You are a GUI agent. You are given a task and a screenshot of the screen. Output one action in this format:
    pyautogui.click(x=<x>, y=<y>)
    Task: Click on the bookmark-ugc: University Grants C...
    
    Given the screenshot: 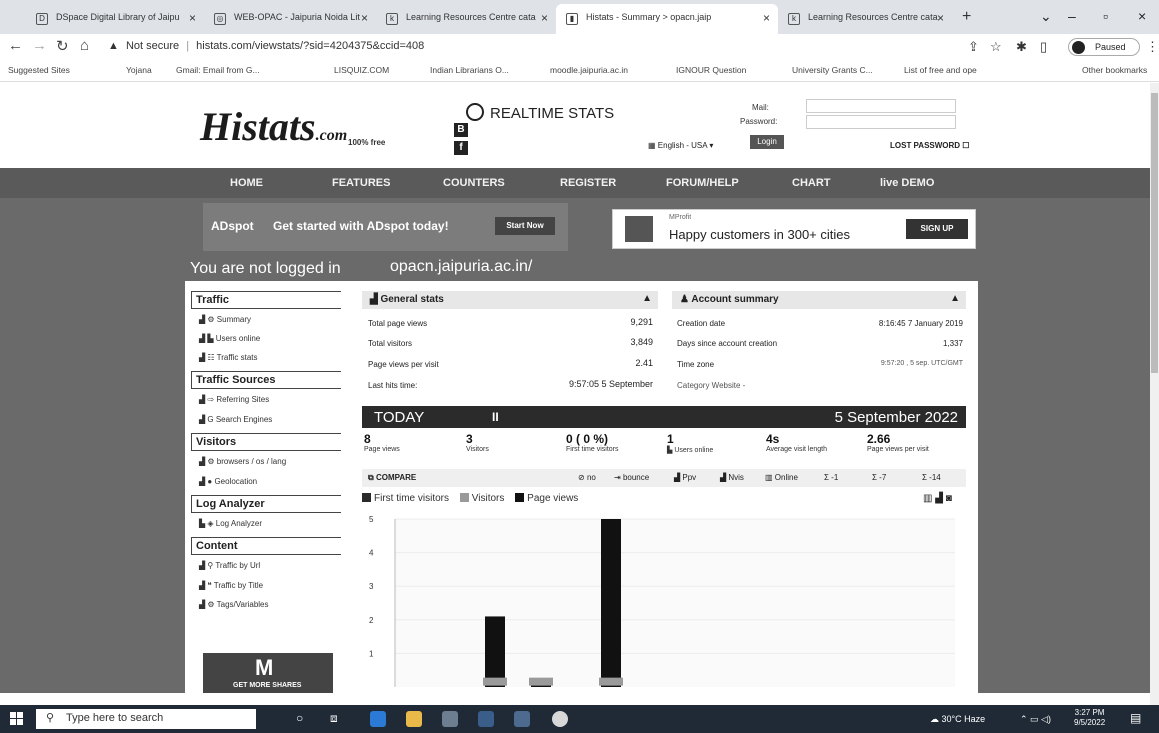 What is the action you would take?
    pyautogui.click(x=832, y=70)
    